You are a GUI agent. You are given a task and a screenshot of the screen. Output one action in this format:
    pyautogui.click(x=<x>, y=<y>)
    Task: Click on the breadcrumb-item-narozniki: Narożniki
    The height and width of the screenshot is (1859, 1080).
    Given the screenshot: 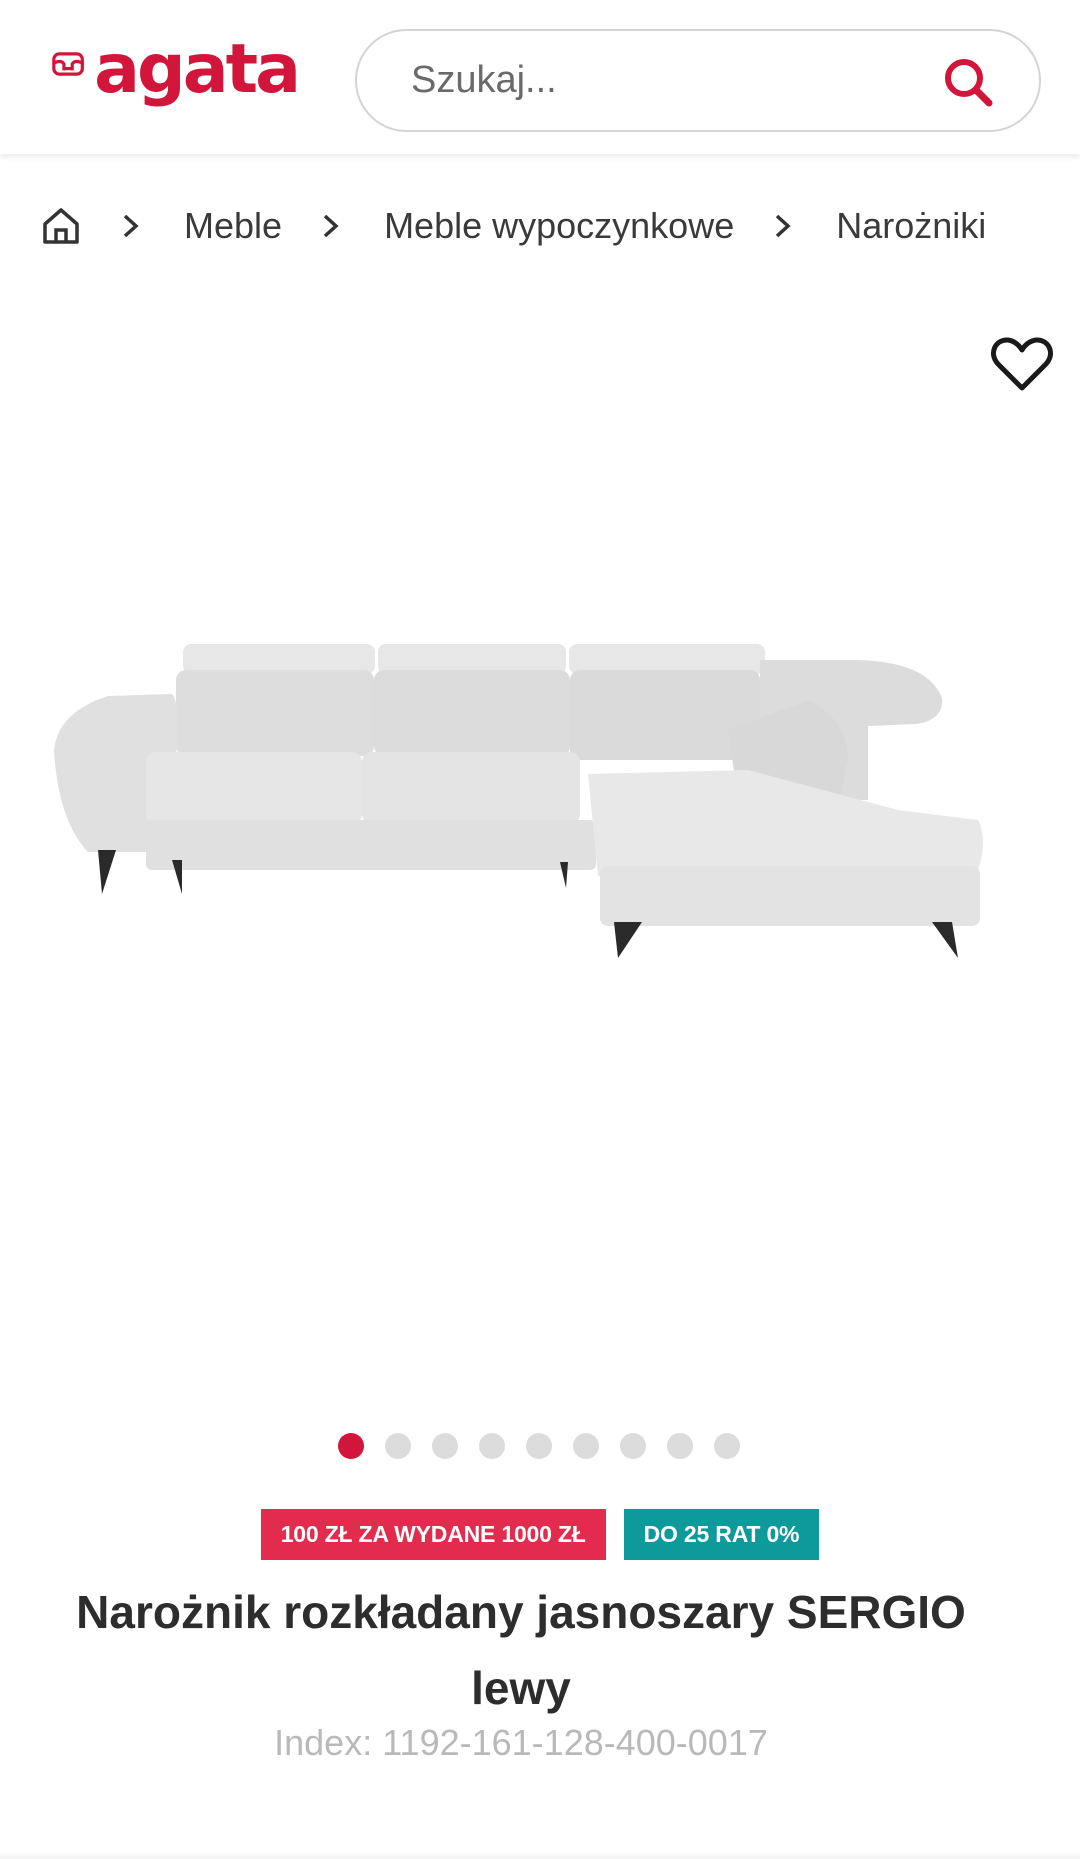 What is the action you would take?
    pyautogui.click(x=911, y=226)
    